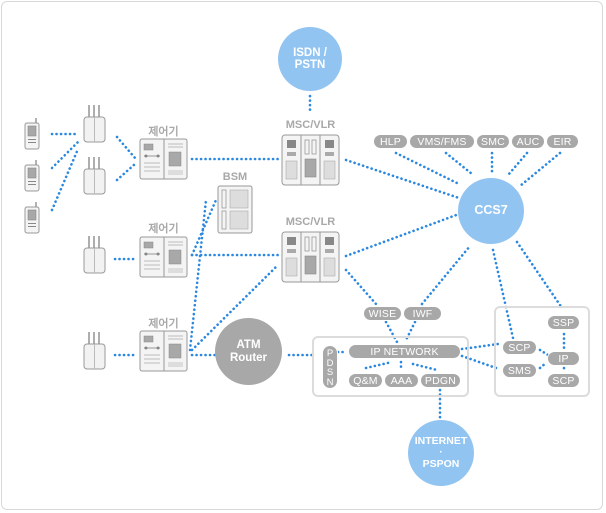 This screenshot has height=513, width=606. What do you see at coordinates (401, 380) in the screenshot?
I see `aaa-node: AAA` at bounding box center [401, 380].